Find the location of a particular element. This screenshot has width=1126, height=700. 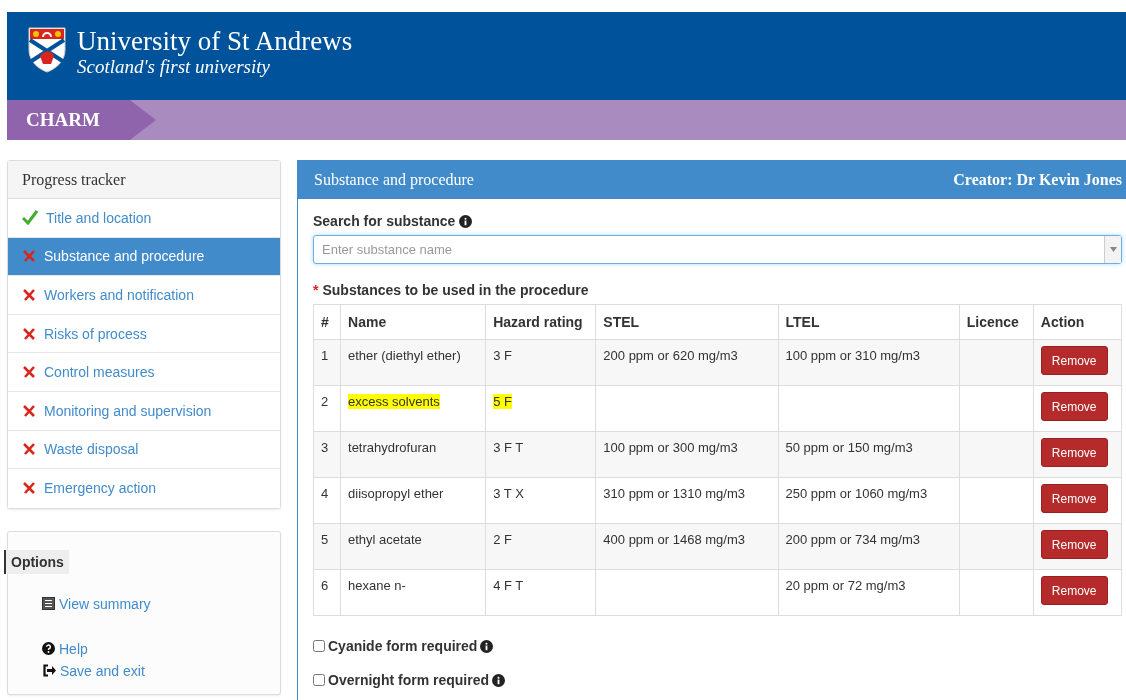

list-icon is located at coordinates (48, 604).